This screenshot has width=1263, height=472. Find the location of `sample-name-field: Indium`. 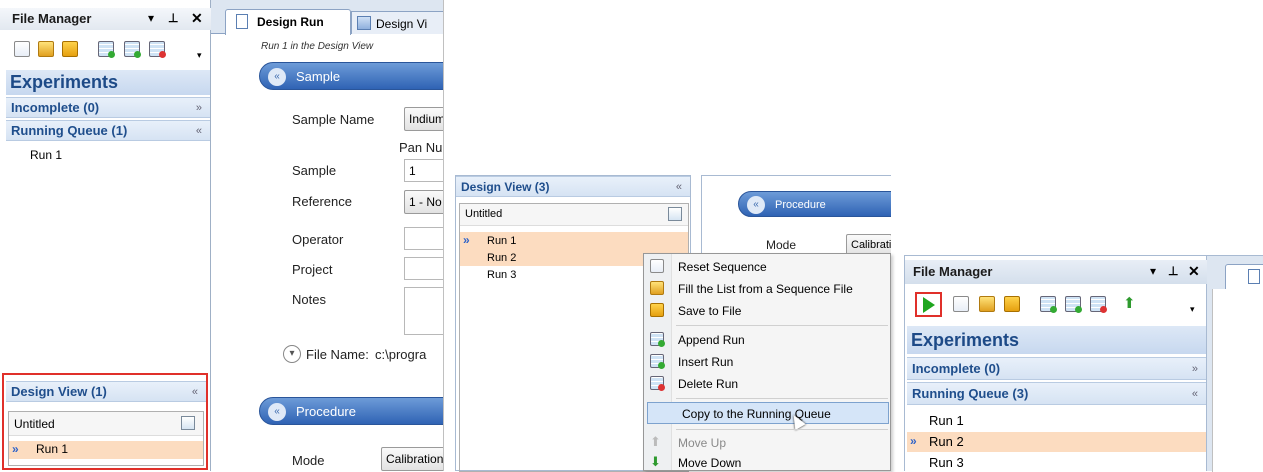

sample-name-field: Indium is located at coordinates (423, 119).